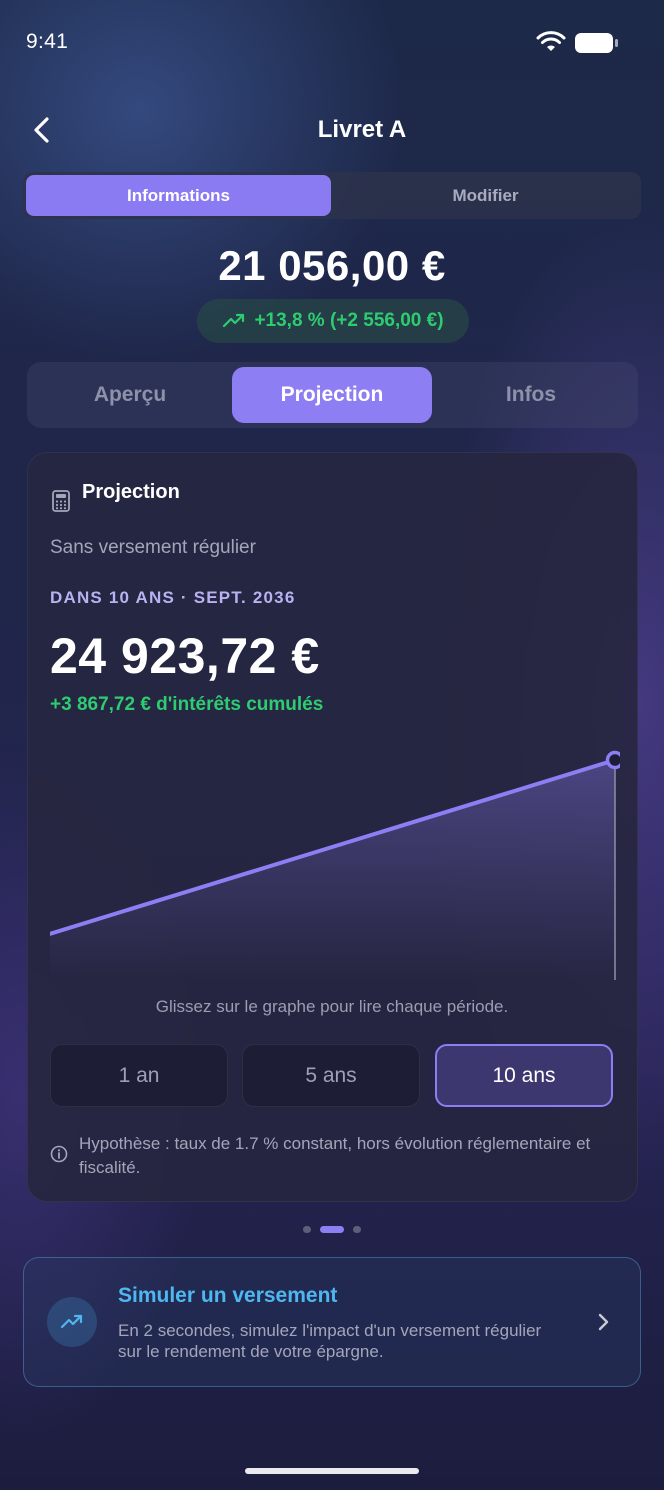  What do you see at coordinates (187, 704) in the screenshot?
I see `cumulated-interest: +3 867,72 € d'intérêts cumulés` at bounding box center [187, 704].